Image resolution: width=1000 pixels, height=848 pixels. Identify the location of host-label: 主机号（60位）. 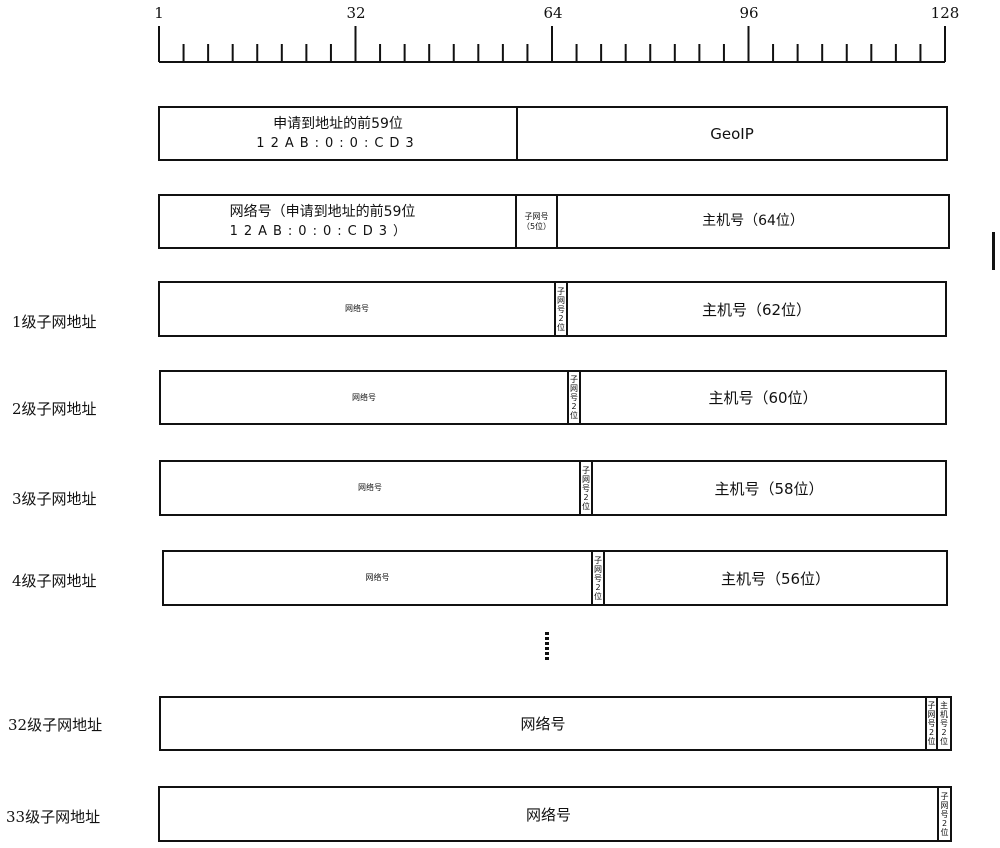
(763, 398).